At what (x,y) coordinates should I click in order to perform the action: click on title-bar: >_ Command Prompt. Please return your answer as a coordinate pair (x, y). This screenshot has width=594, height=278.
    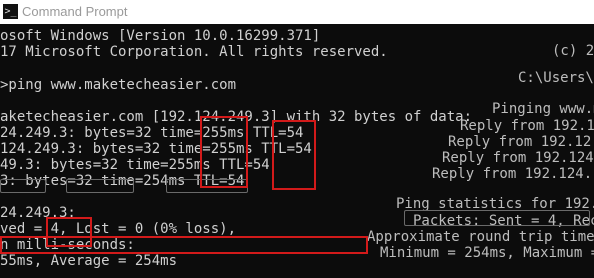
    Looking at the image, I should click on (297, 12).